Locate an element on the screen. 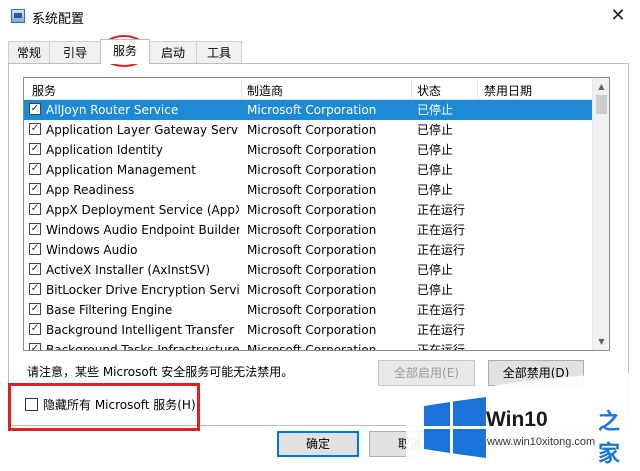 Image resolution: width=640 pixels, height=471 pixels. list-header: 服务 制造商 状态 禁用日期 is located at coordinates (308, 89).